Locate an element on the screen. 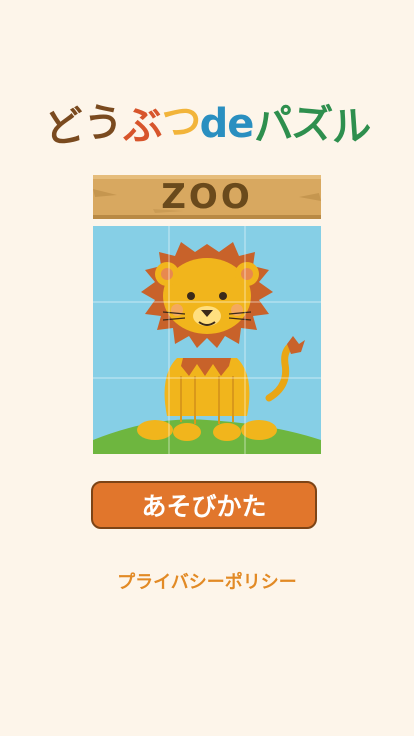 This screenshot has width=414, height=736. app-title-char: ど is located at coordinates (64, 128).